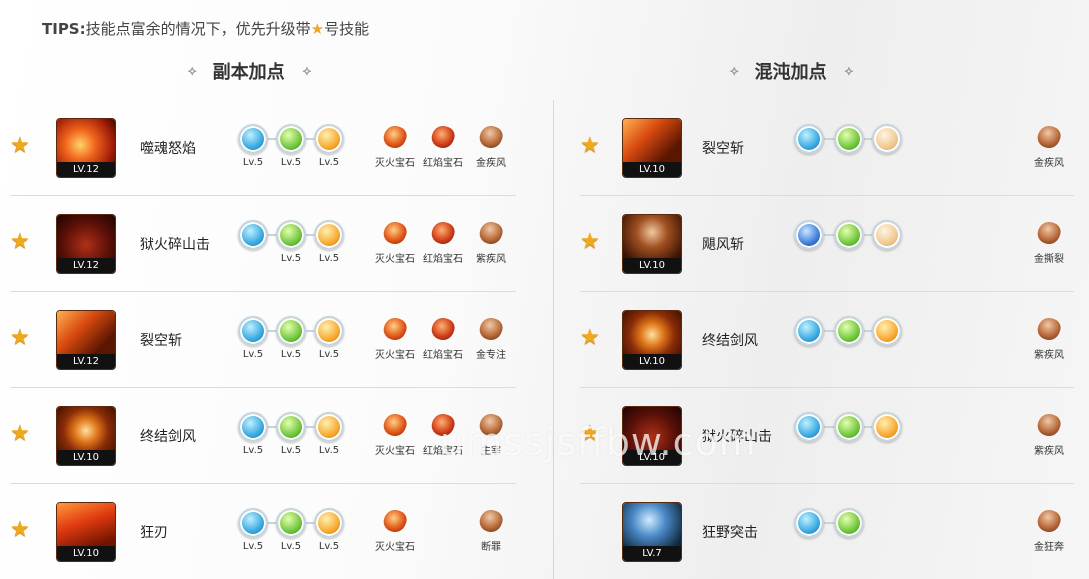 This screenshot has width=1089, height=579. I want to click on chaos-section-title: ⟡ 混沌加点 ⟡, so click(791, 71).